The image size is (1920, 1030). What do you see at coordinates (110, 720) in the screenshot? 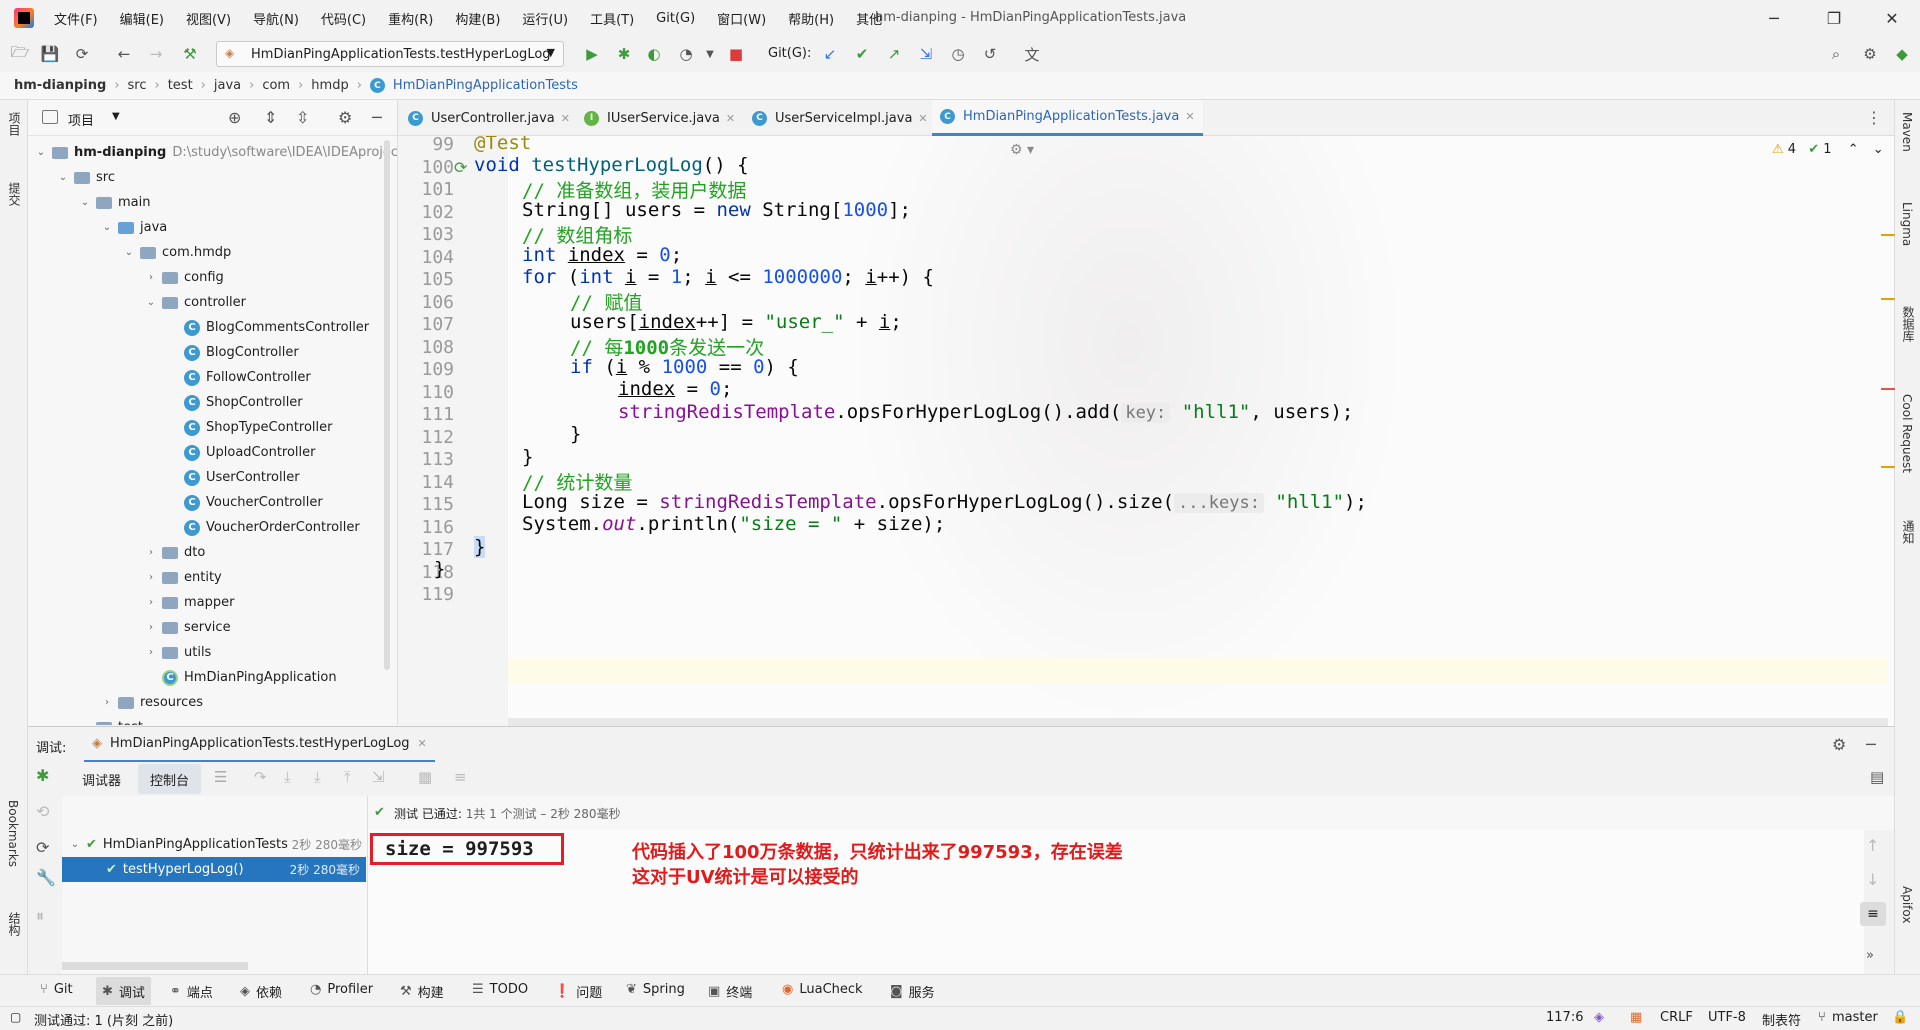
I see `tree-item-test: ⌄ test` at bounding box center [110, 720].